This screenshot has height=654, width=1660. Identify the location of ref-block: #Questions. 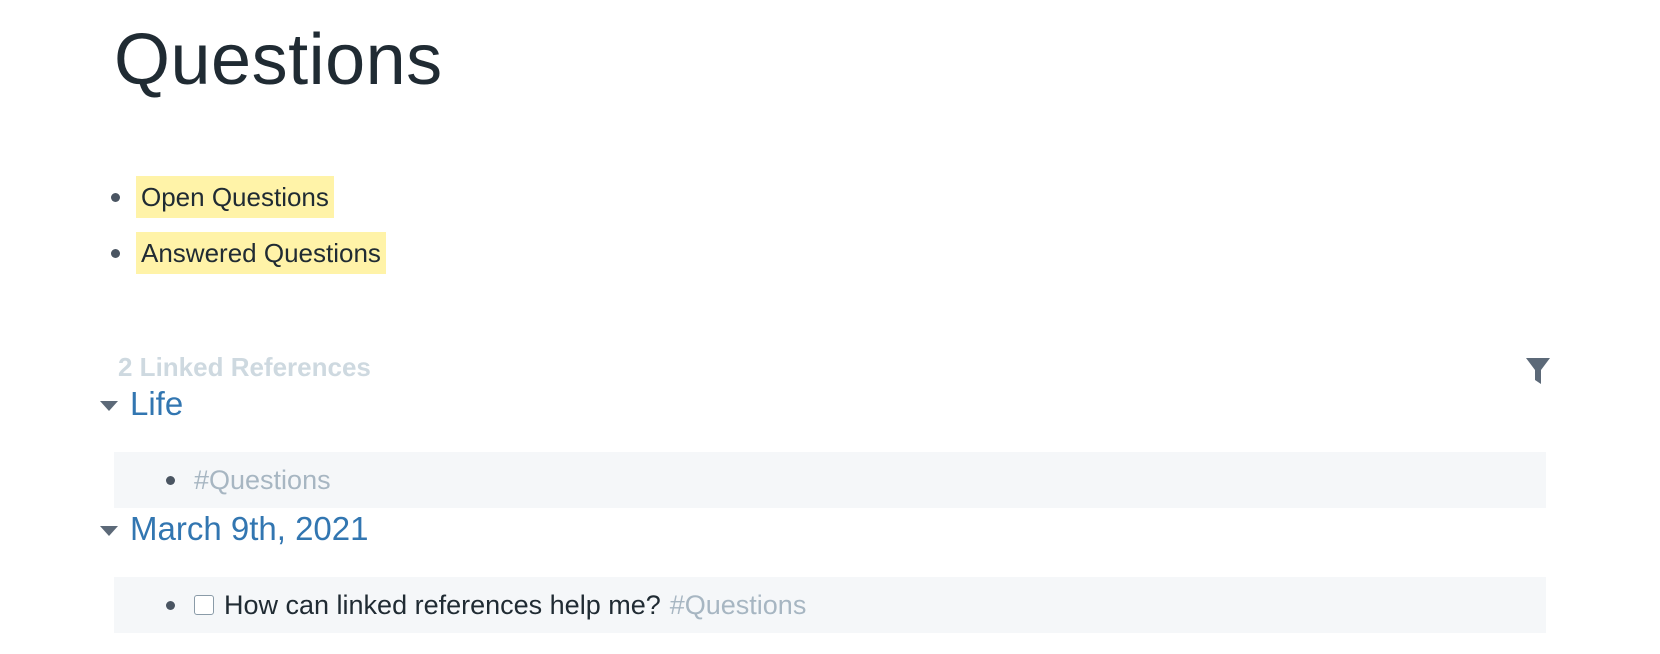
(830, 480).